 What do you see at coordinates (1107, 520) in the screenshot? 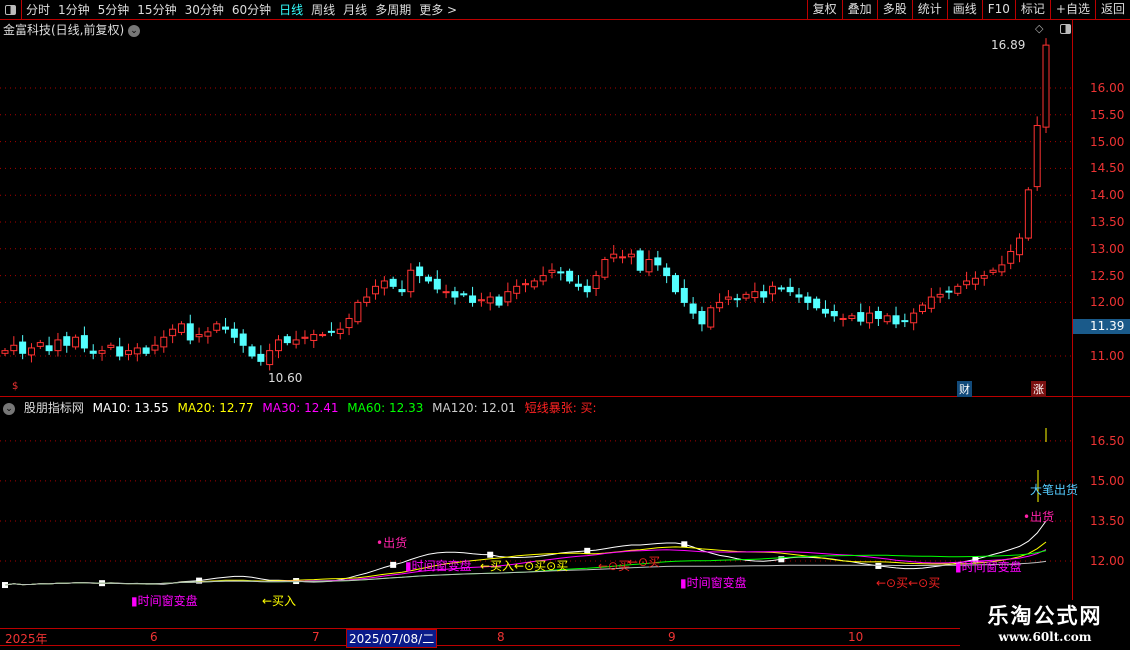
I see `indicator-axis-label: 13.50` at bounding box center [1107, 520].